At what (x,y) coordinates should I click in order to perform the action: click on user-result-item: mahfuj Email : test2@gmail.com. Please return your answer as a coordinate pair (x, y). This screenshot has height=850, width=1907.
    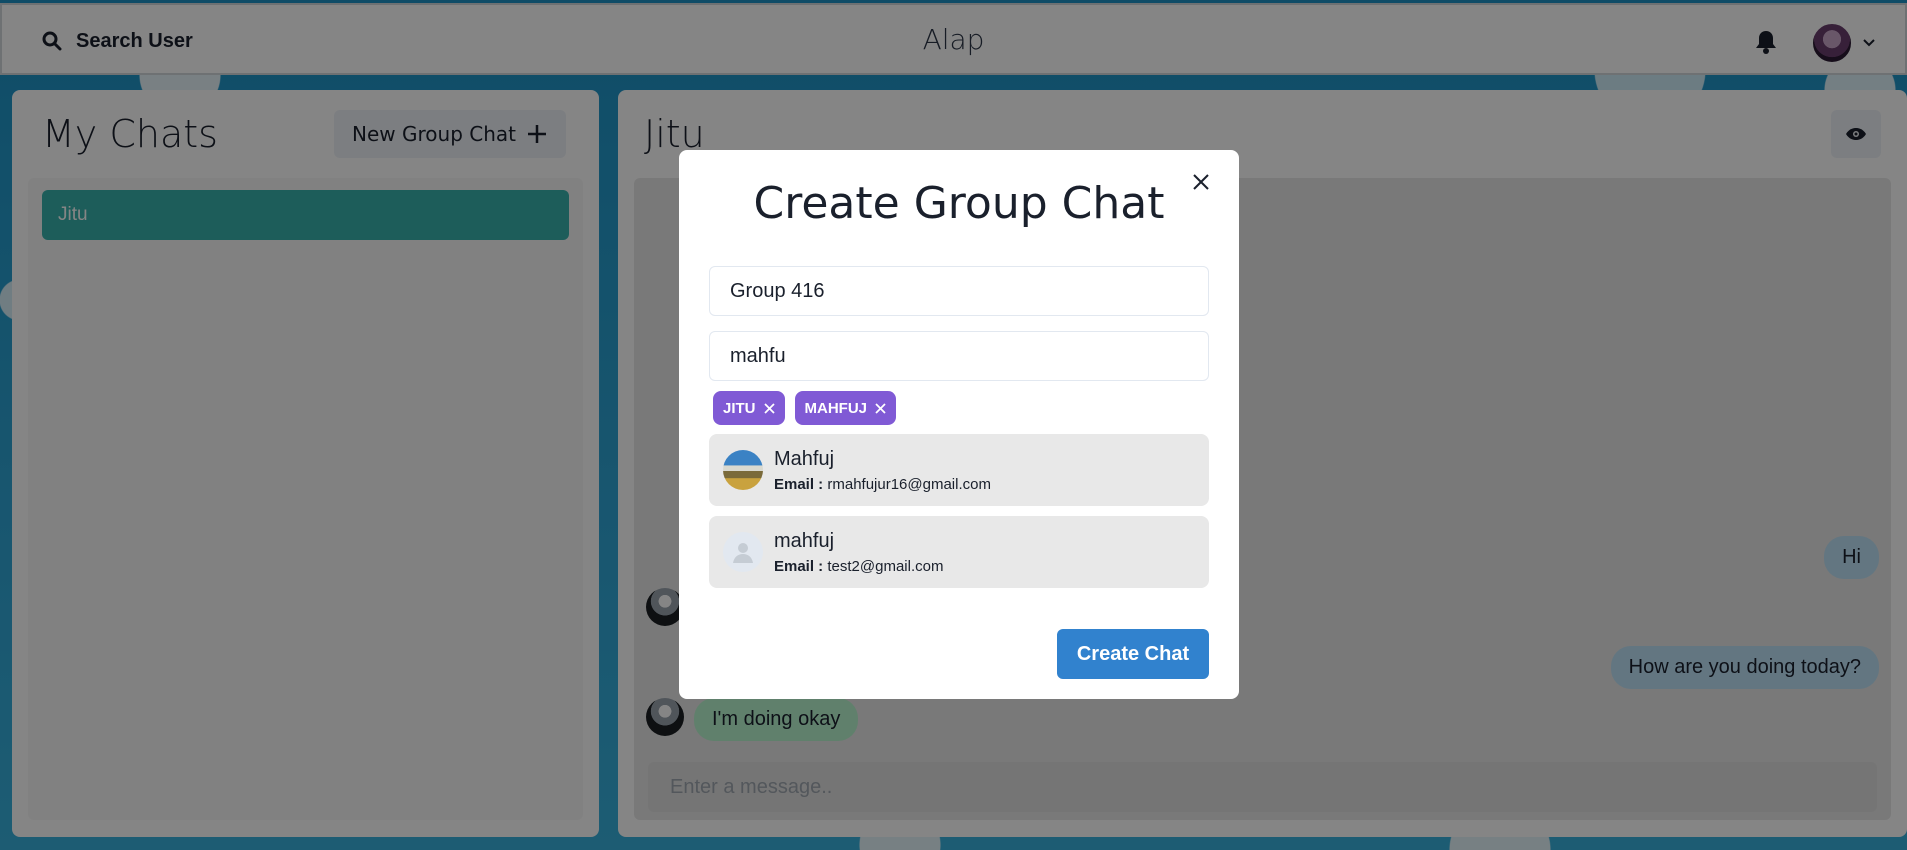
    Looking at the image, I should click on (959, 552).